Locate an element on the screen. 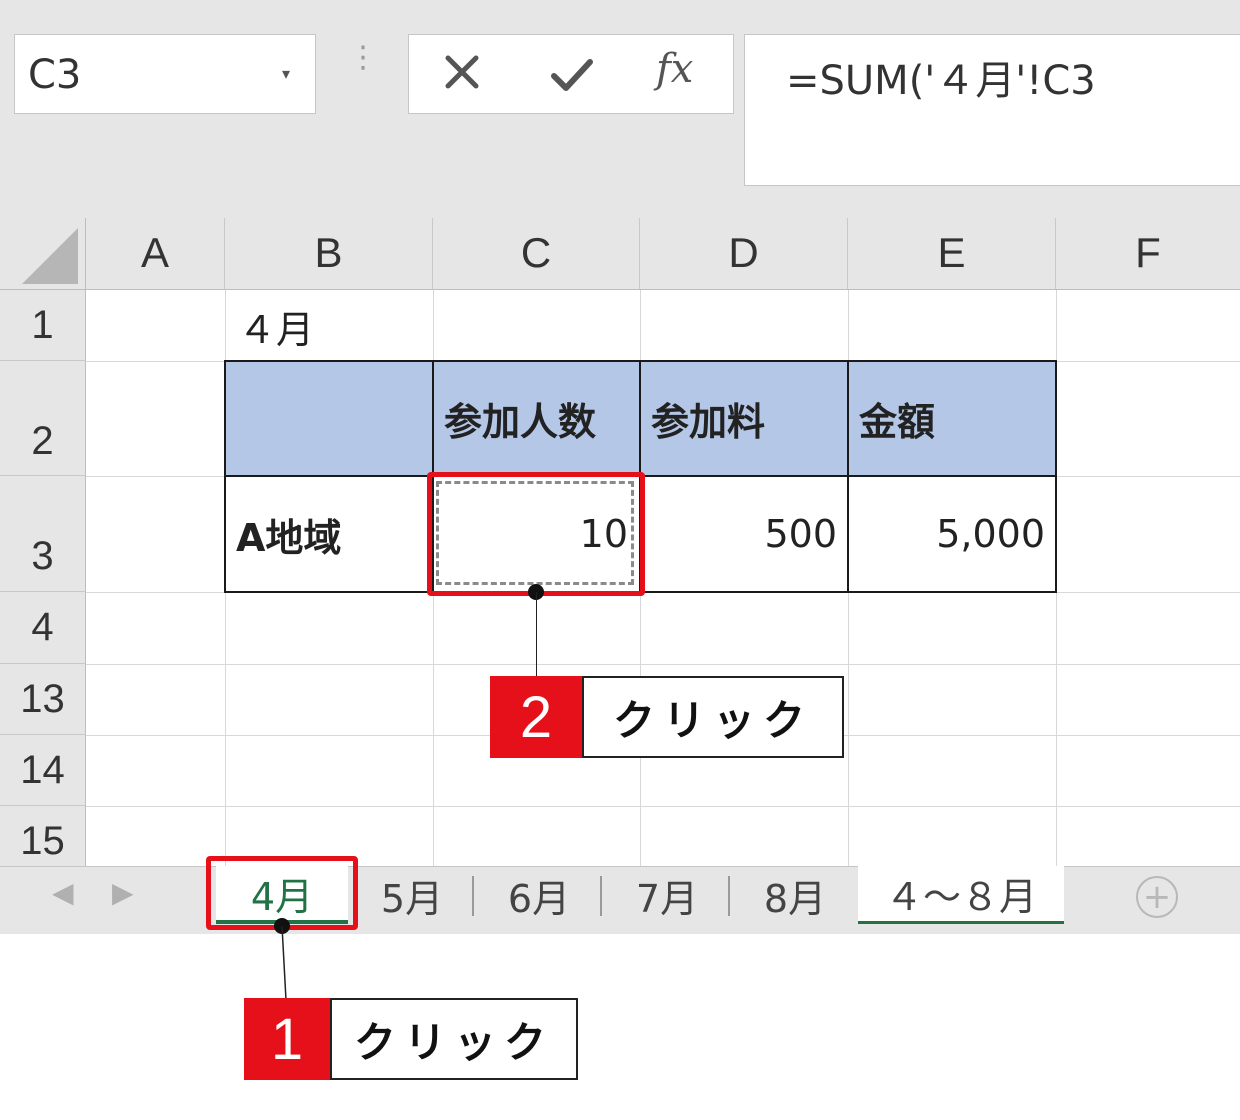 This screenshot has width=1240, height=1120. cancel-icon is located at coordinates (462, 72).